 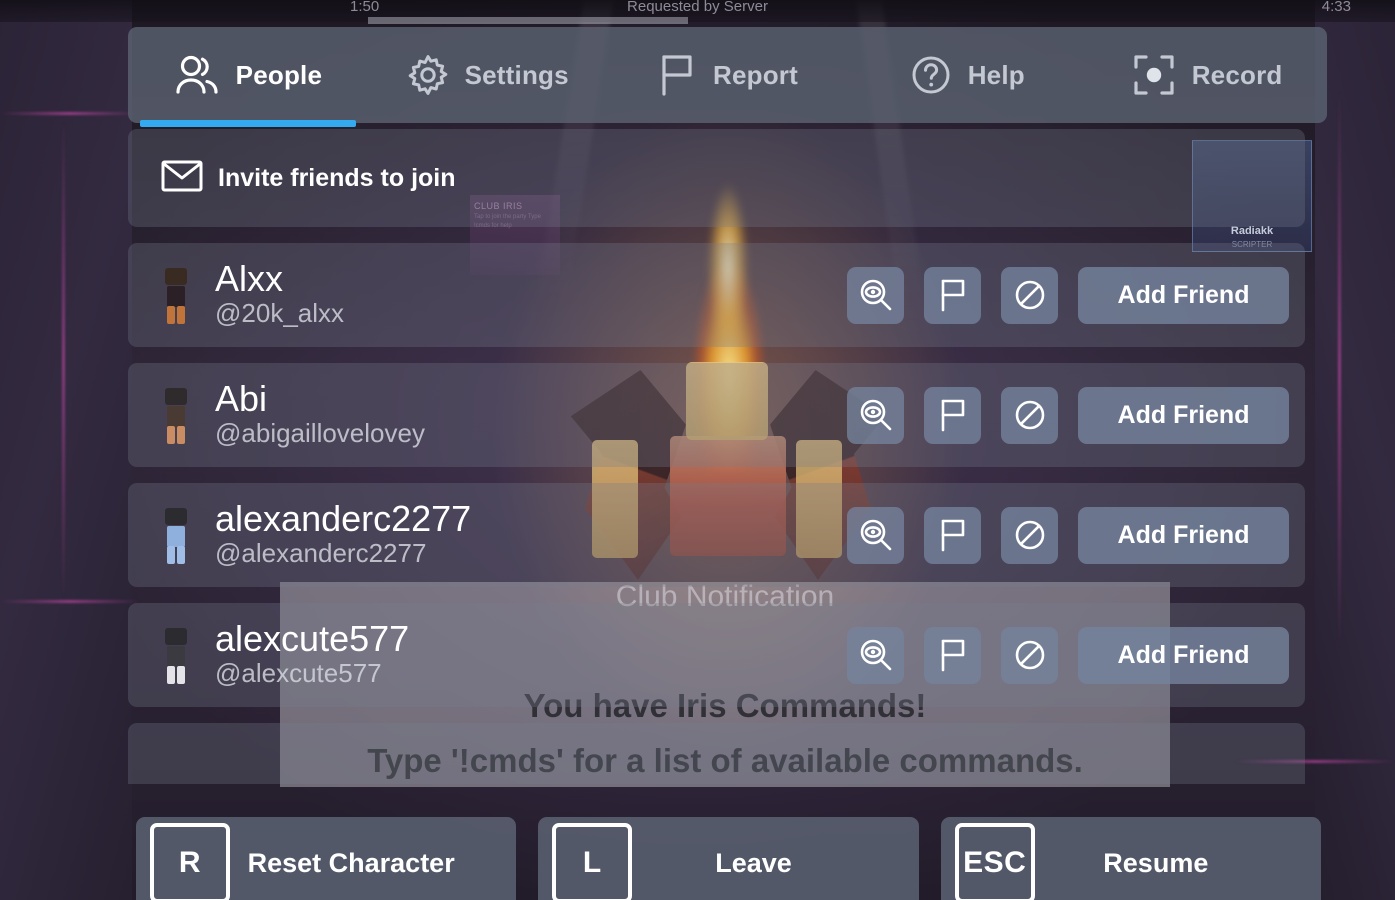 I want to click on player-username: @alexcute577, so click(x=298, y=672).